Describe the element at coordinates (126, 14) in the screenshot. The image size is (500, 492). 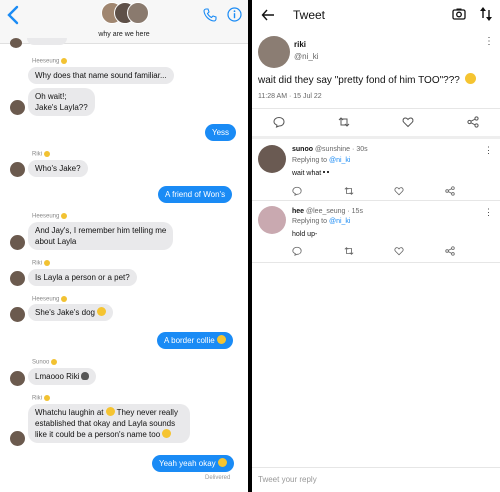
I see `group-avatars` at that location.